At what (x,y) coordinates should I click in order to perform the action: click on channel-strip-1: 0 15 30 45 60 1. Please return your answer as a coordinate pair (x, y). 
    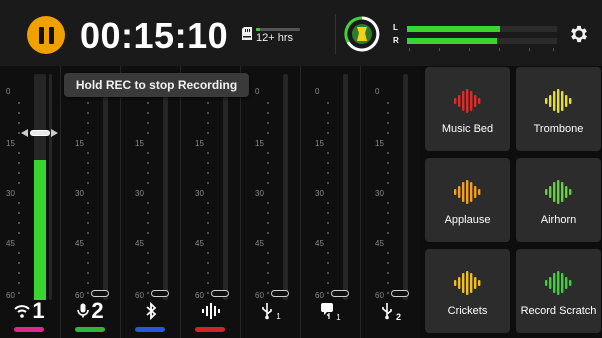
    Looking at the image, I should click on (29, 202).